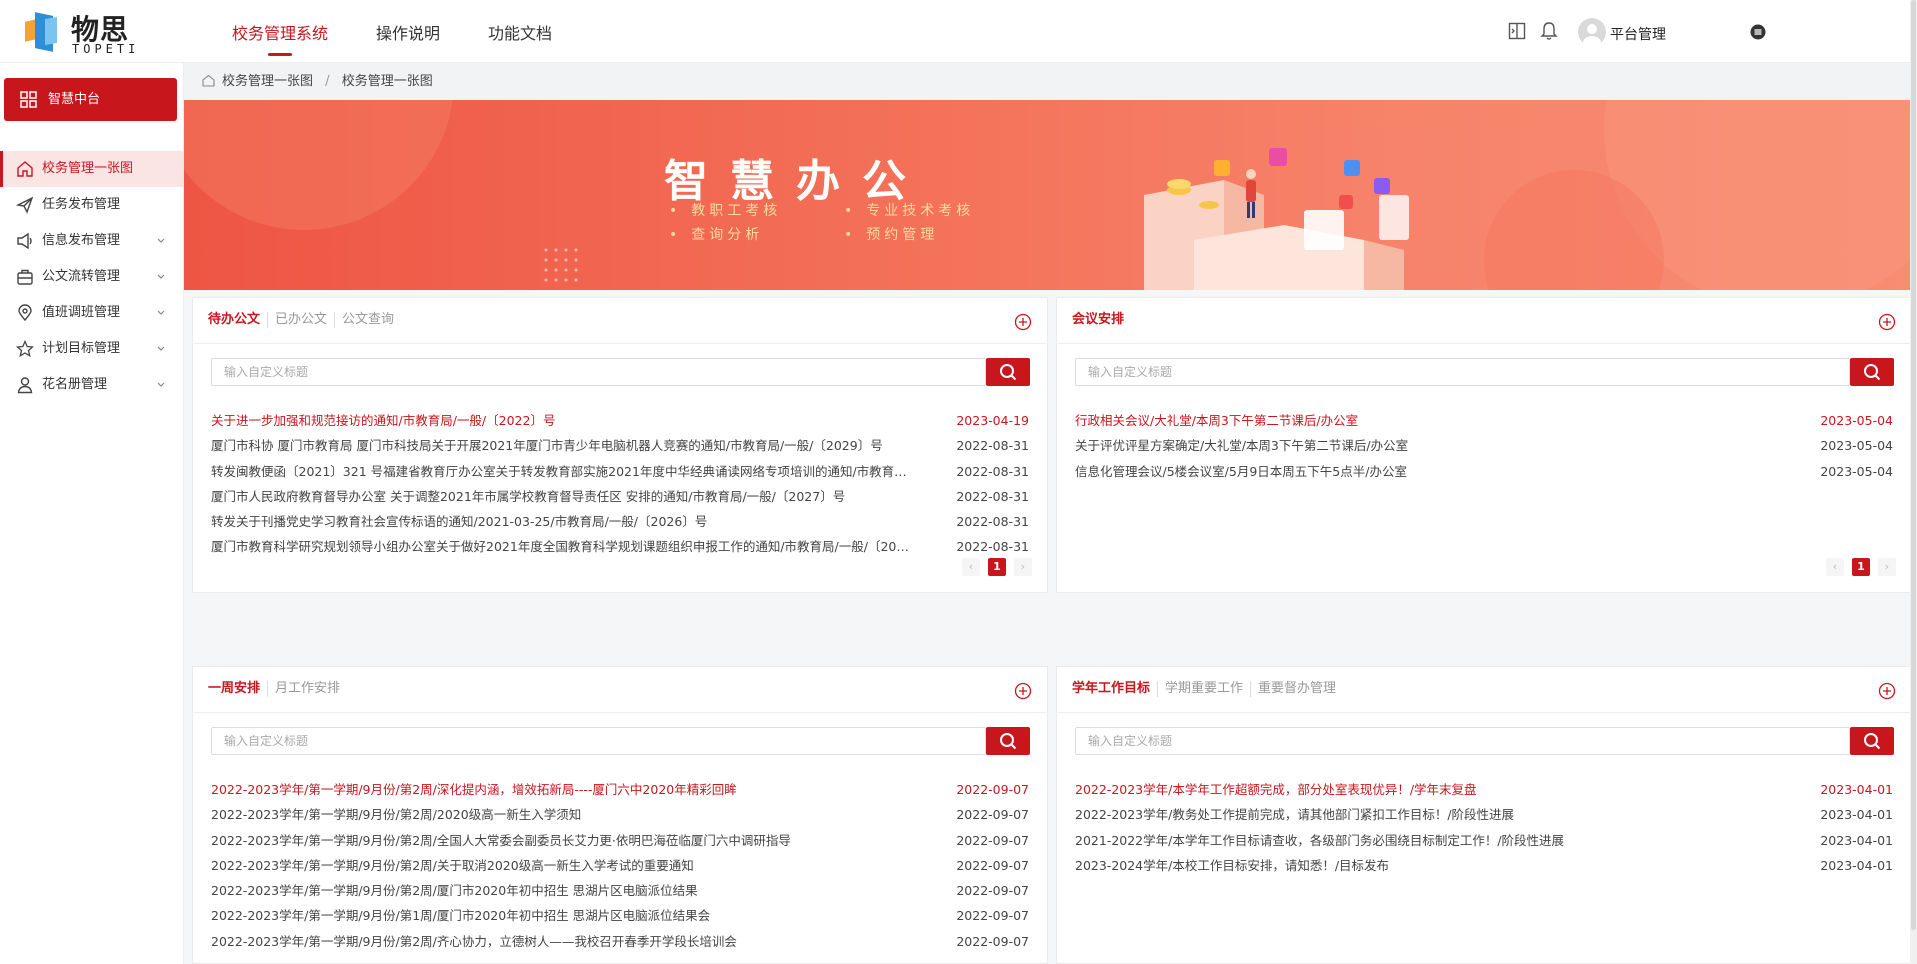 Image resolution: width=1917 pixels, height=964 pixels. Describe the element at coordinates (307, 689) in the screenshot. I see `tab-monthly: 月工作安排` at that location.